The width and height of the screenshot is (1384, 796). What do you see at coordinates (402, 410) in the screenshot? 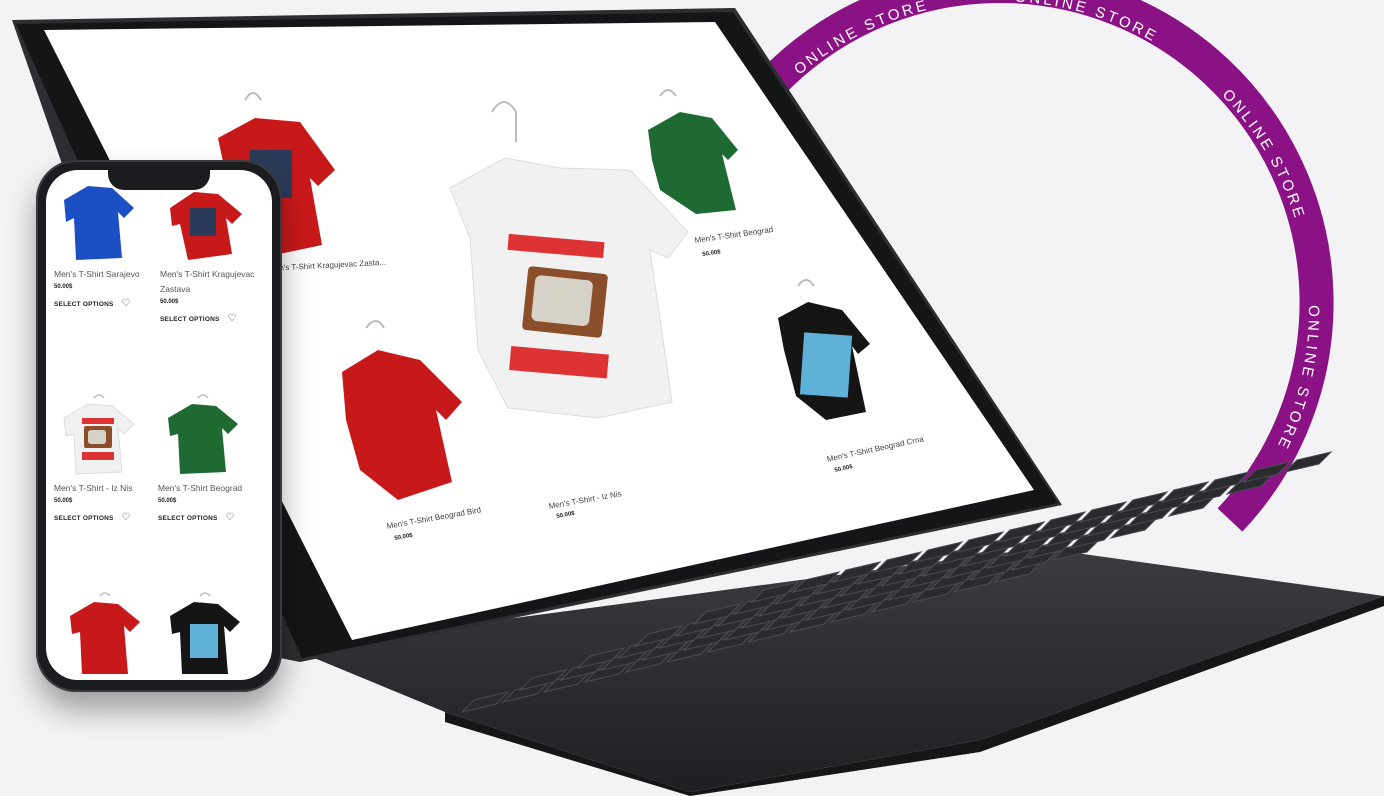
I see `tablet-product-3-image` at bounding box center [402, 410].